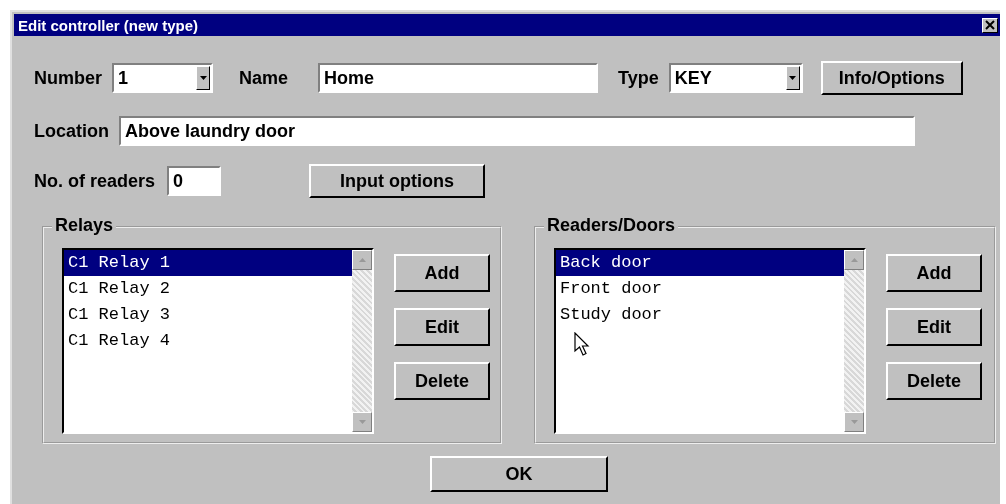 Image resolution: width=1006 pixels, height=504 pixels. Describe the element at coordinates (108, 25) in the screenshot. I see `window-title: Edit controller (new type)` at that location.